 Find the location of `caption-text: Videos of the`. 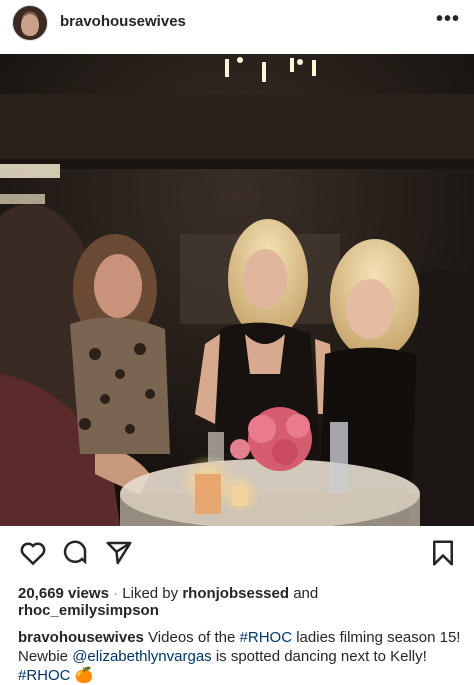

caption-text: Videos of the is located at coordinates (192, 637).